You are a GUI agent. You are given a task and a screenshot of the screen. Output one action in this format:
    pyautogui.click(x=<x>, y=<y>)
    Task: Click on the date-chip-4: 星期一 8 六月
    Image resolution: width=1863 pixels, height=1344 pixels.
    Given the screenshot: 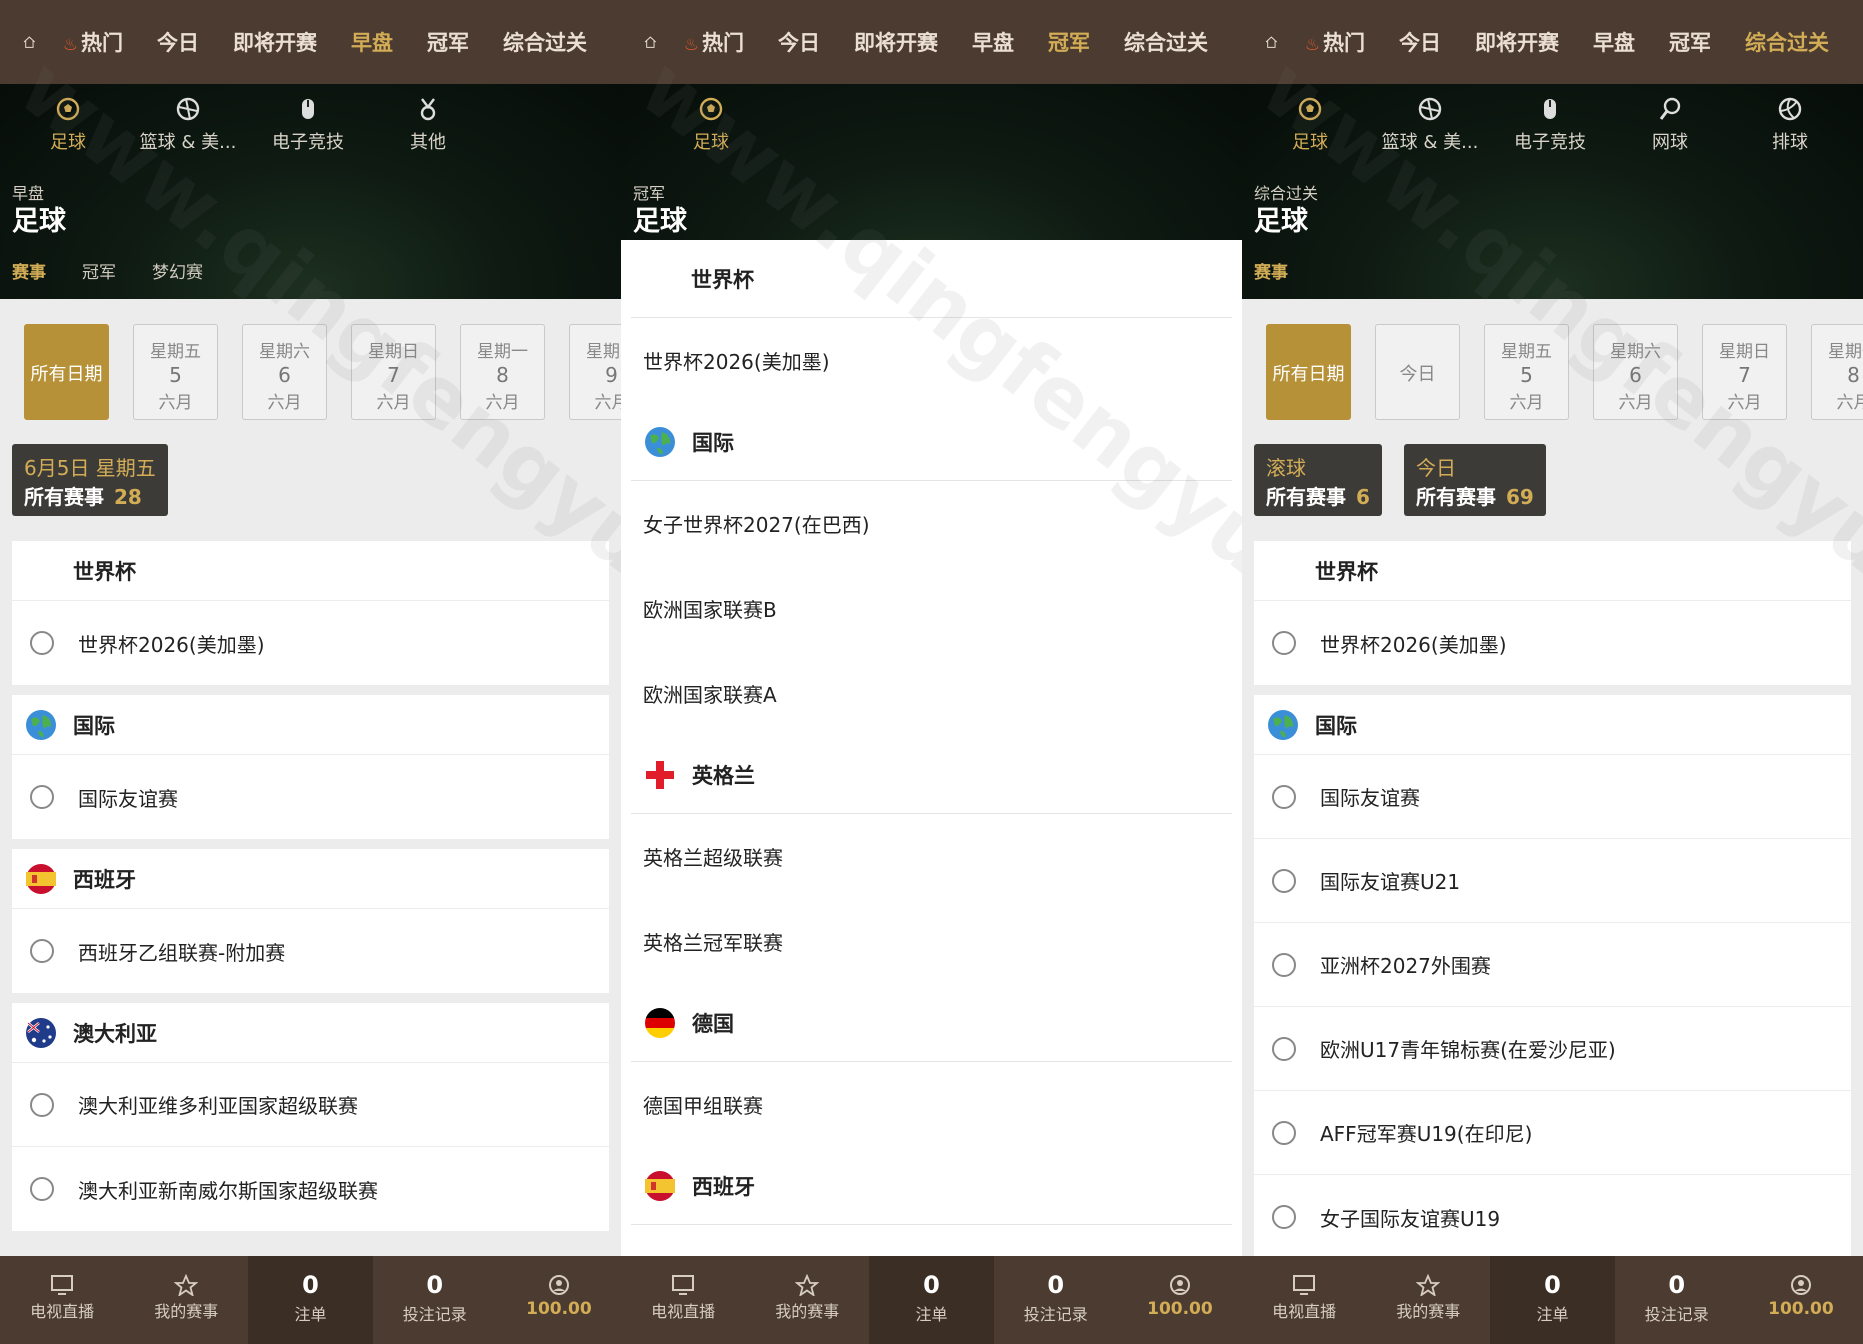 What is the action you would take?
    pyautogui.click(x=502, y=372)
    